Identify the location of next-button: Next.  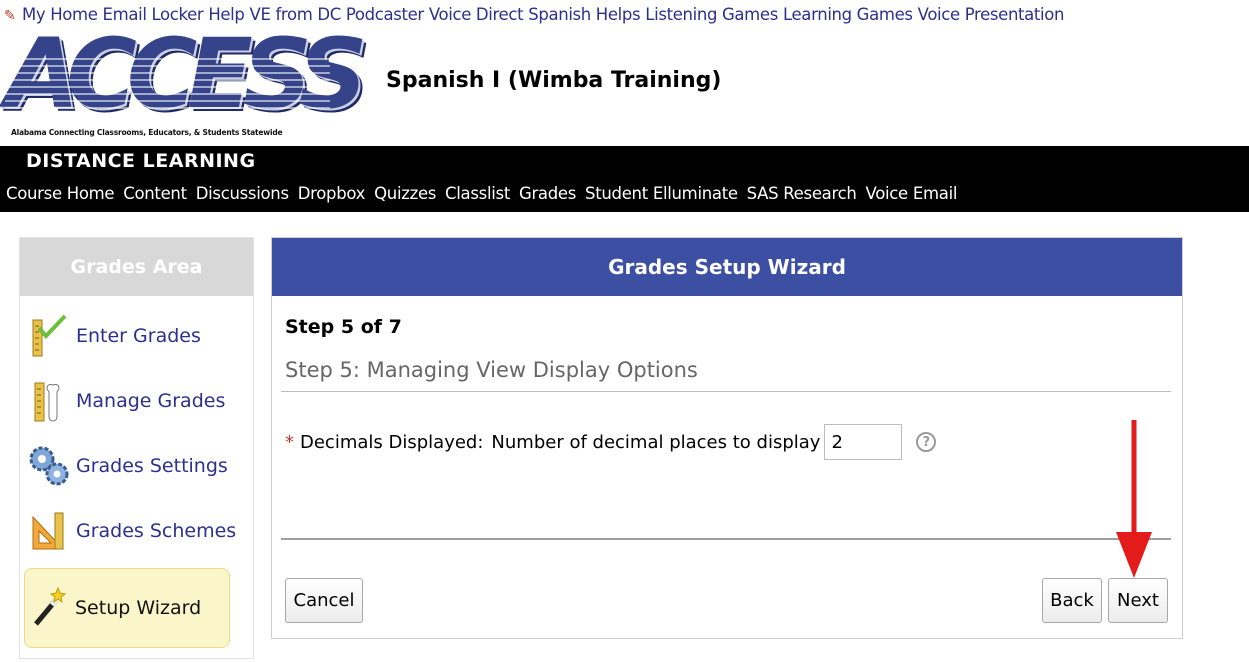
(1138, 600).